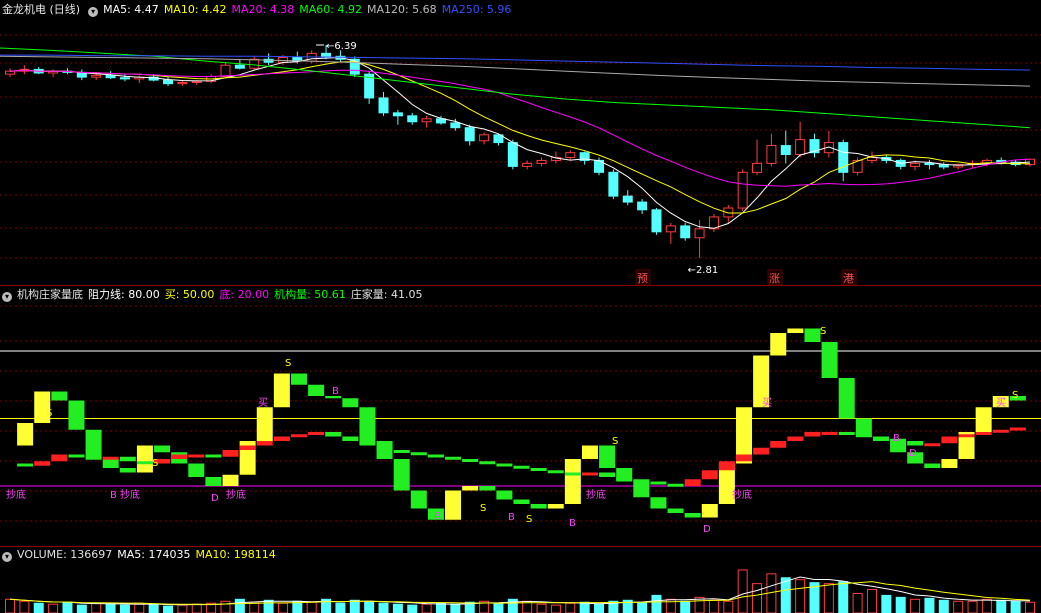  I want to click on volume-ma5-line, so click(520, 591).